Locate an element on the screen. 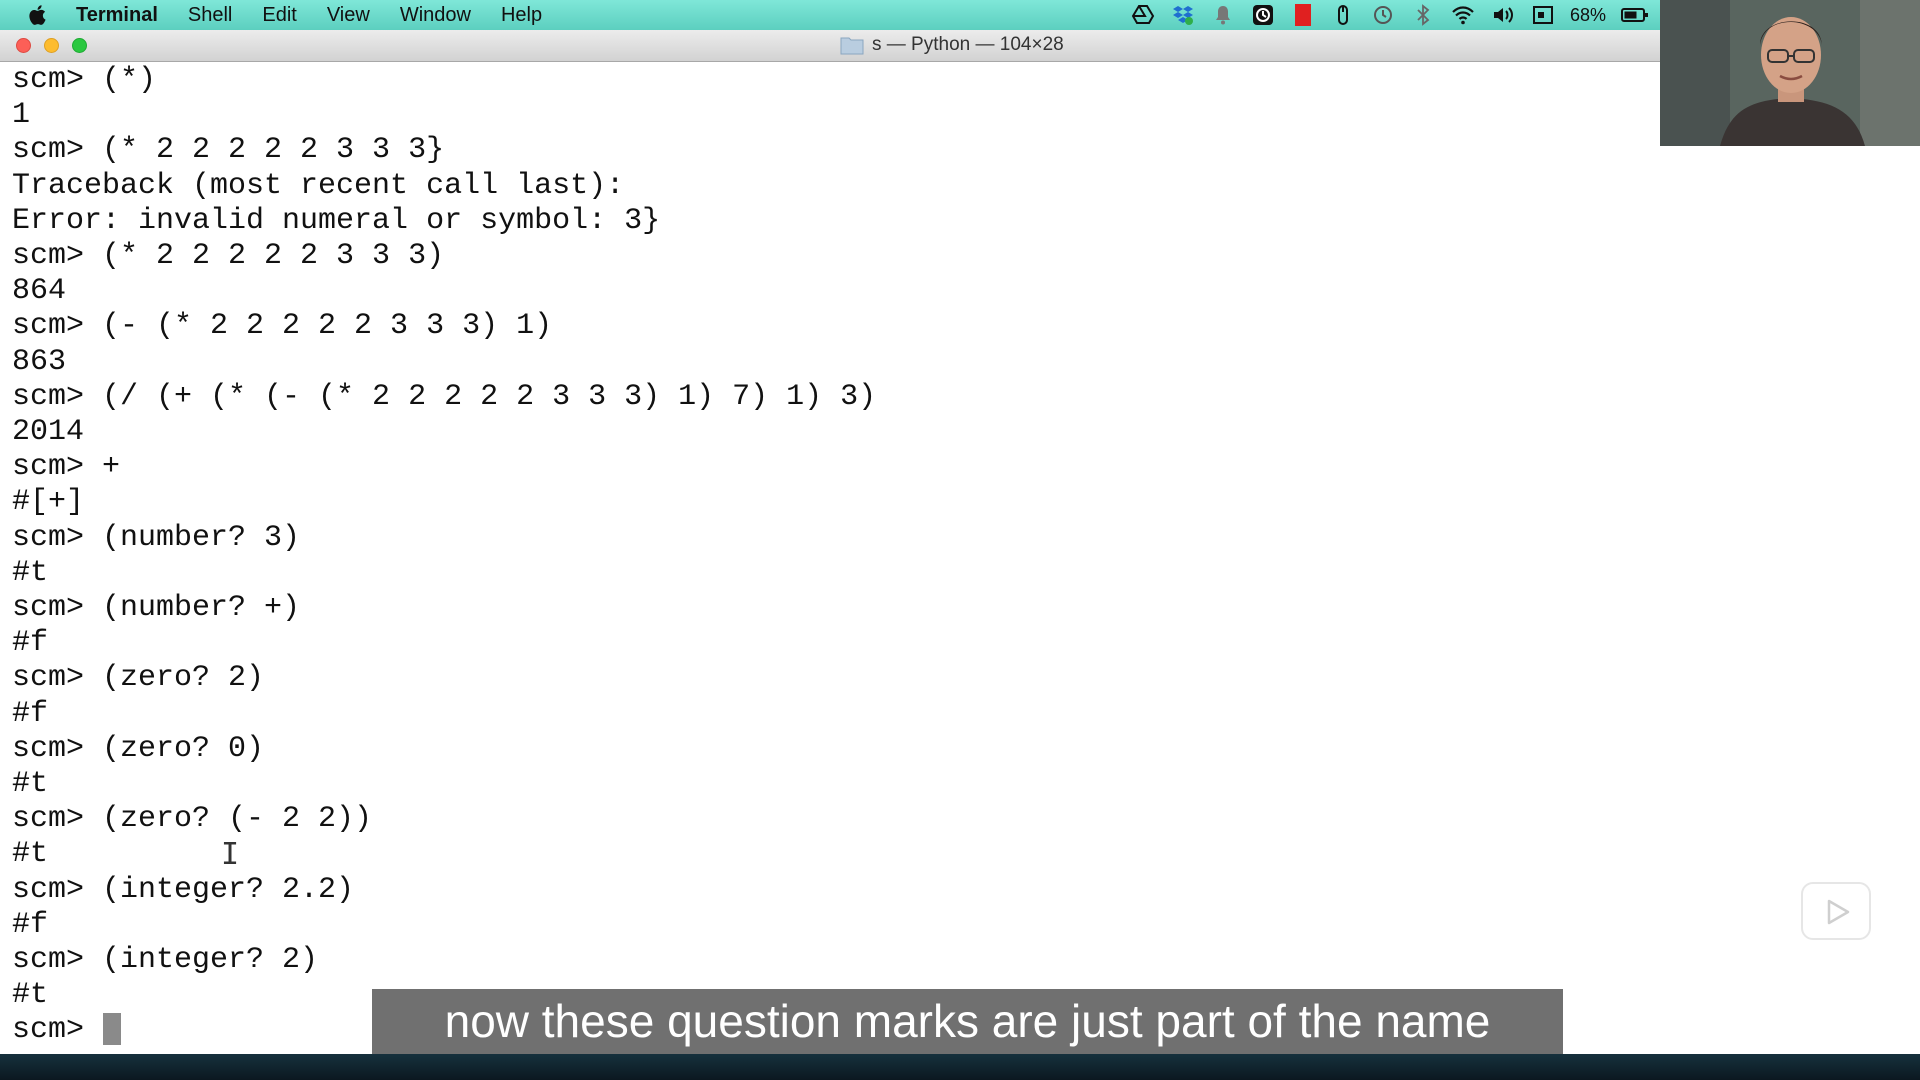 Image resolution: width=1920 pixels, height=1080 pixels. clock-app-icon is located at coordinates (1263, 15).